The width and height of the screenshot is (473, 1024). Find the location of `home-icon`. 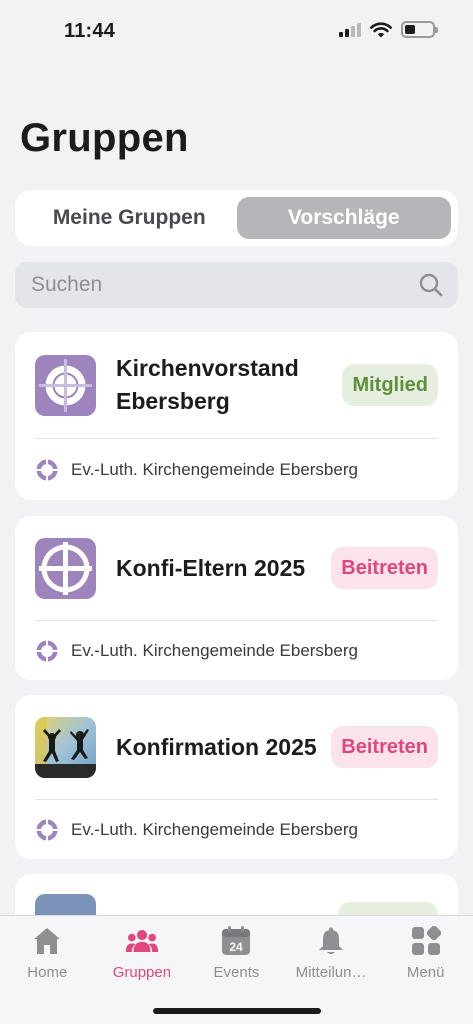

home-icon is located at coordinates (47, 941).